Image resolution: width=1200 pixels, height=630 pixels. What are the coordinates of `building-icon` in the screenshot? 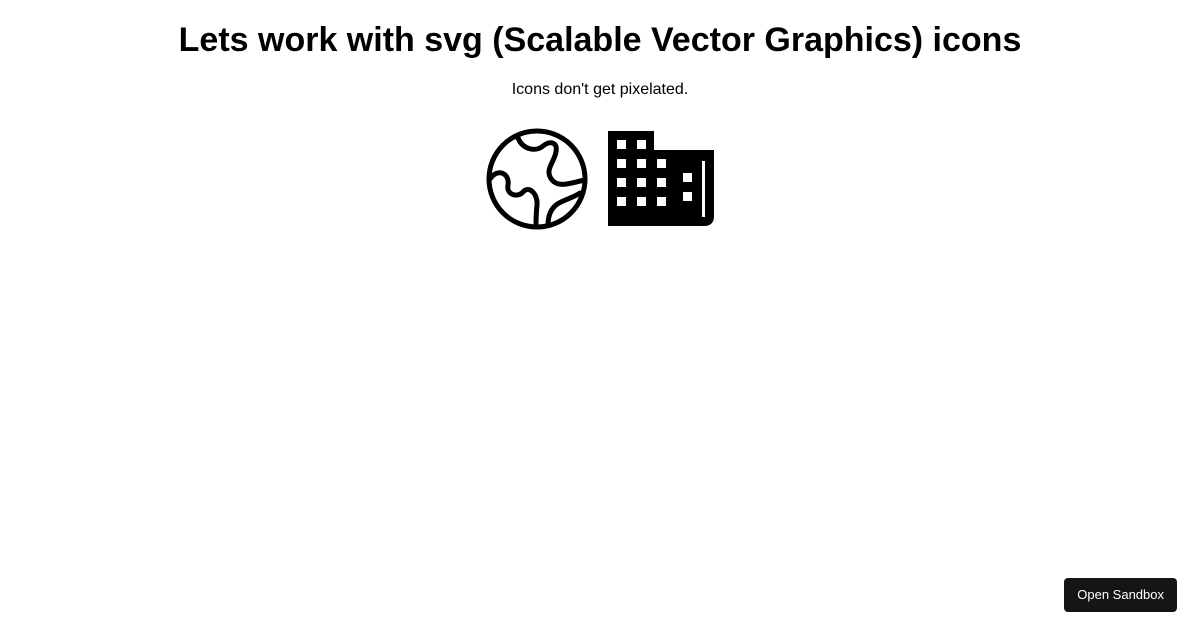 It's located at (661, 178).